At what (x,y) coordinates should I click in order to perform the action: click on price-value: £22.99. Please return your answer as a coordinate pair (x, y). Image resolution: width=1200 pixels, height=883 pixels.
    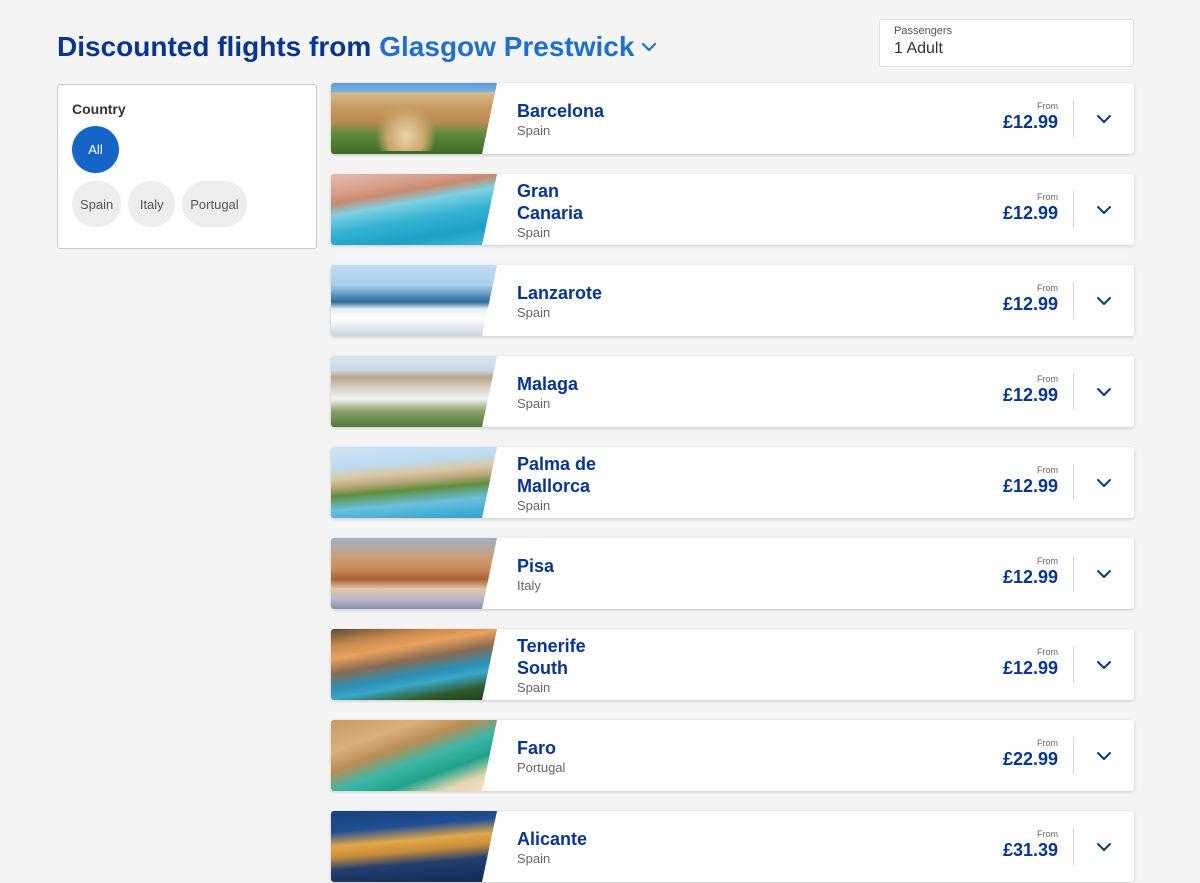
    Looking at the image, I should click on (1030, 759).